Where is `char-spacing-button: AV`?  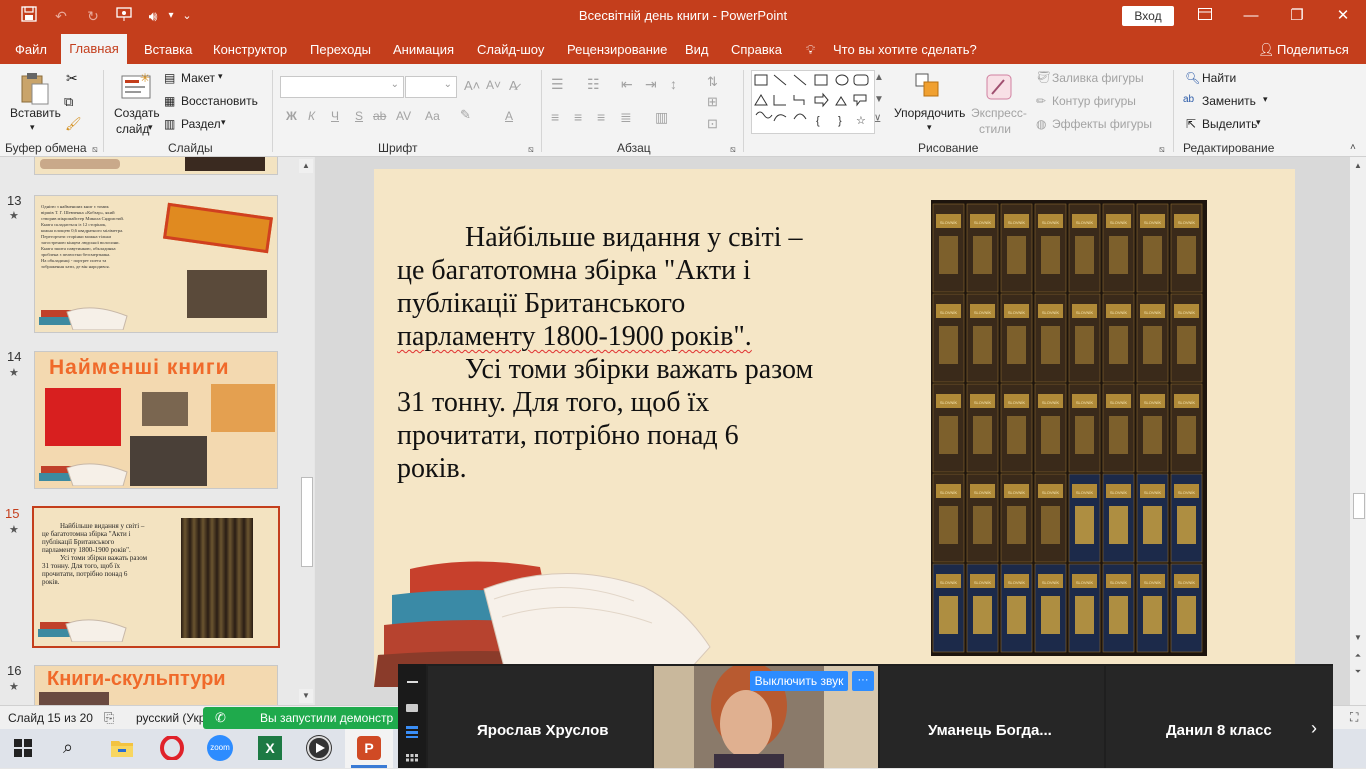
char-spacing-button: AV is located at coordinates (403, 116).